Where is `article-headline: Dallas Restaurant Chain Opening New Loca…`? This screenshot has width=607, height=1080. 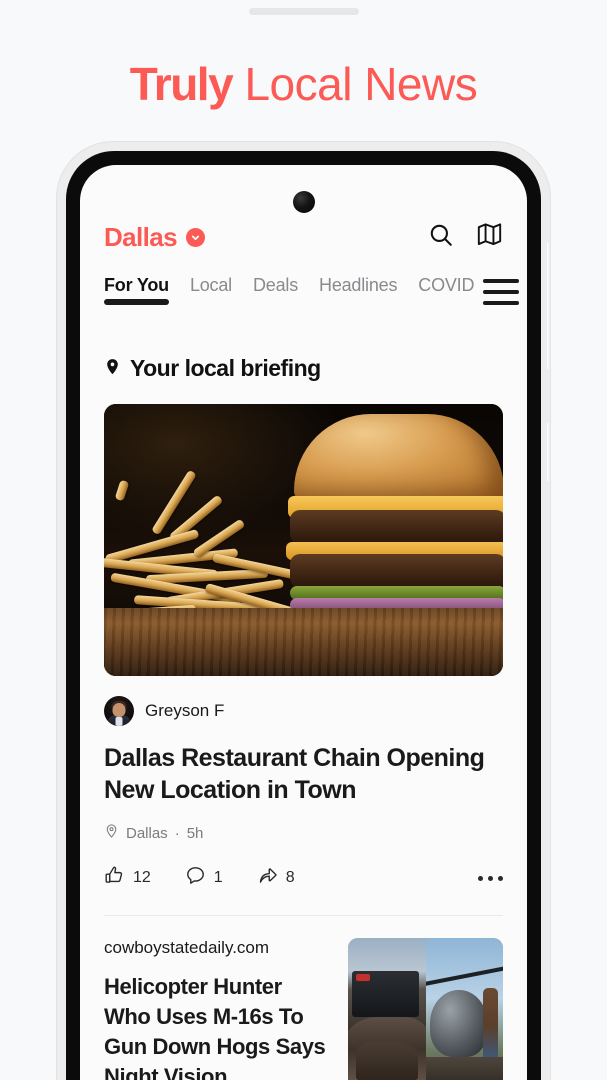 article-headline: Dallas Restaurant Chain Opening New Loca… is located at coordinates (303, 774).